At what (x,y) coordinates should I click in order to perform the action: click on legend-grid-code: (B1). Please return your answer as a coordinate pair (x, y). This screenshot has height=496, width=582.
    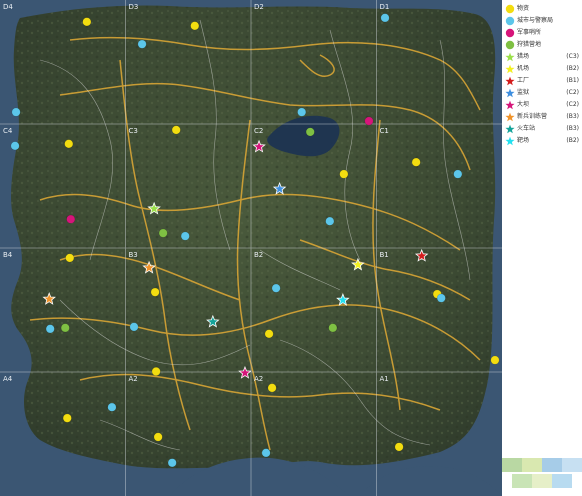
    Looking at the image, I should click on (572, 80).